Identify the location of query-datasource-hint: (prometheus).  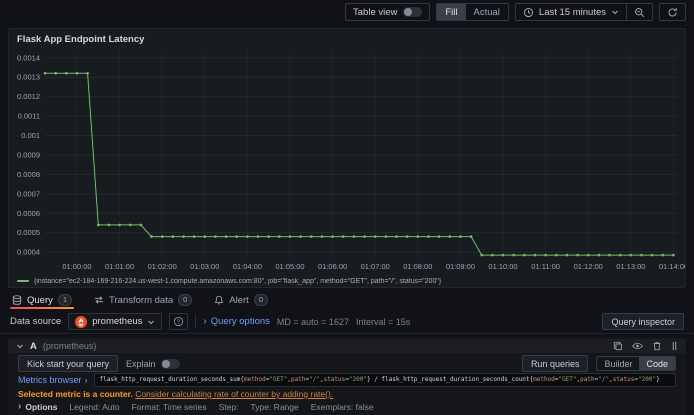
(69, 346).